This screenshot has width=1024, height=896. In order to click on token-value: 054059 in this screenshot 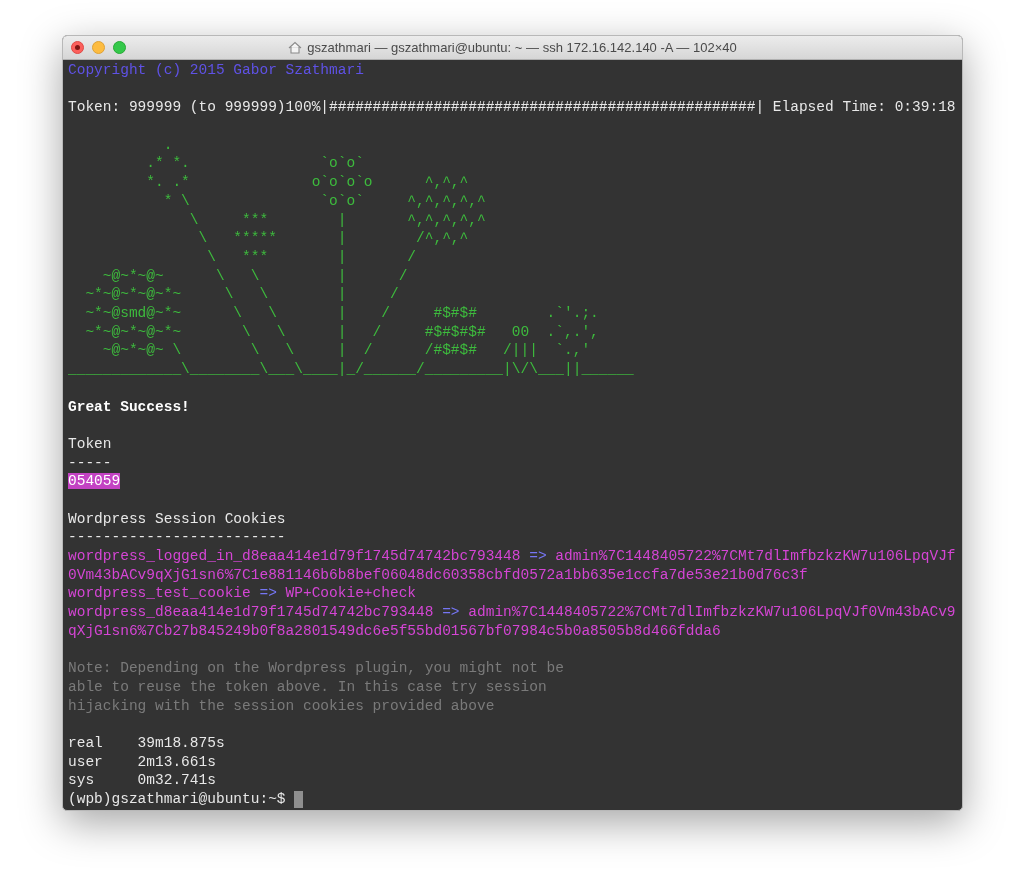, I will do `click(94, 481)`.